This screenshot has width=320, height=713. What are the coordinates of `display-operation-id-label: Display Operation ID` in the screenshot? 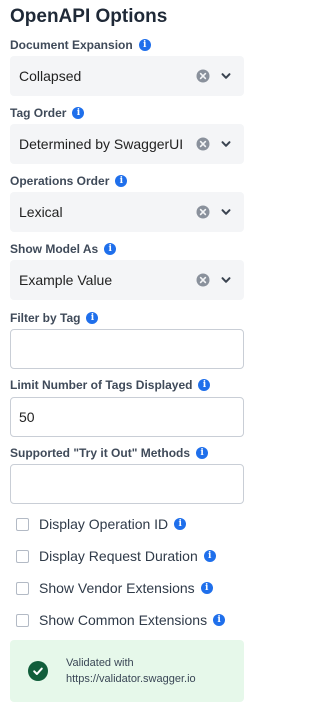 It's located at (104, 524).